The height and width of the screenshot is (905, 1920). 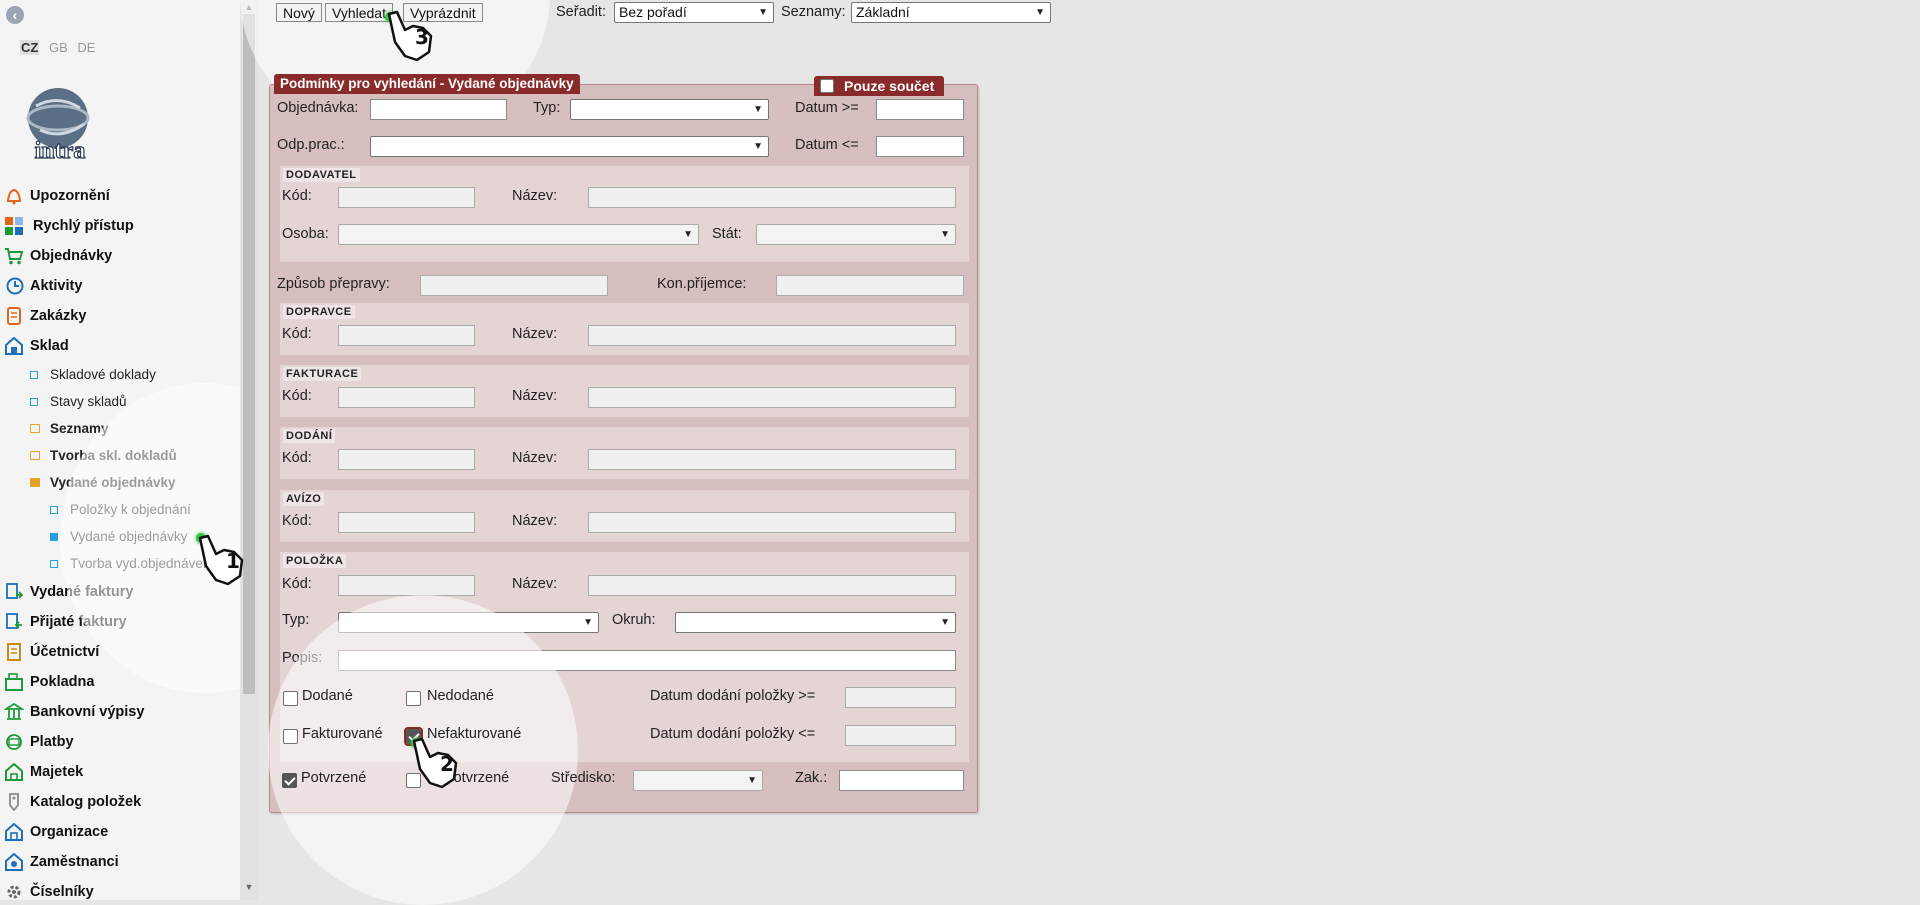 I want to click on order-input, so click(x=438, y=109).